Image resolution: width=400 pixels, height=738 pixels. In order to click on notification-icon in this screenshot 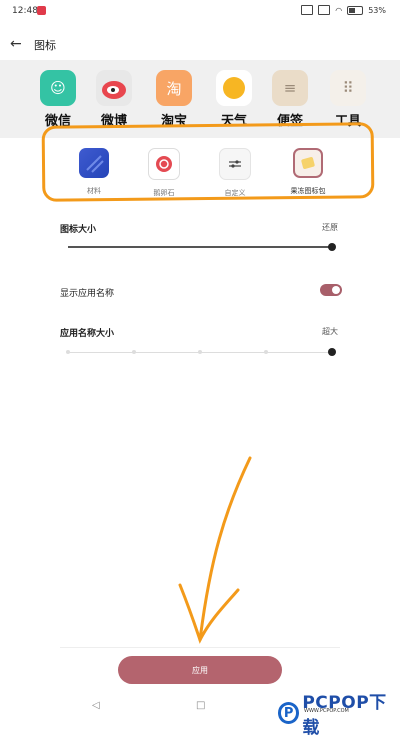, I will do `click(41, 10)`.